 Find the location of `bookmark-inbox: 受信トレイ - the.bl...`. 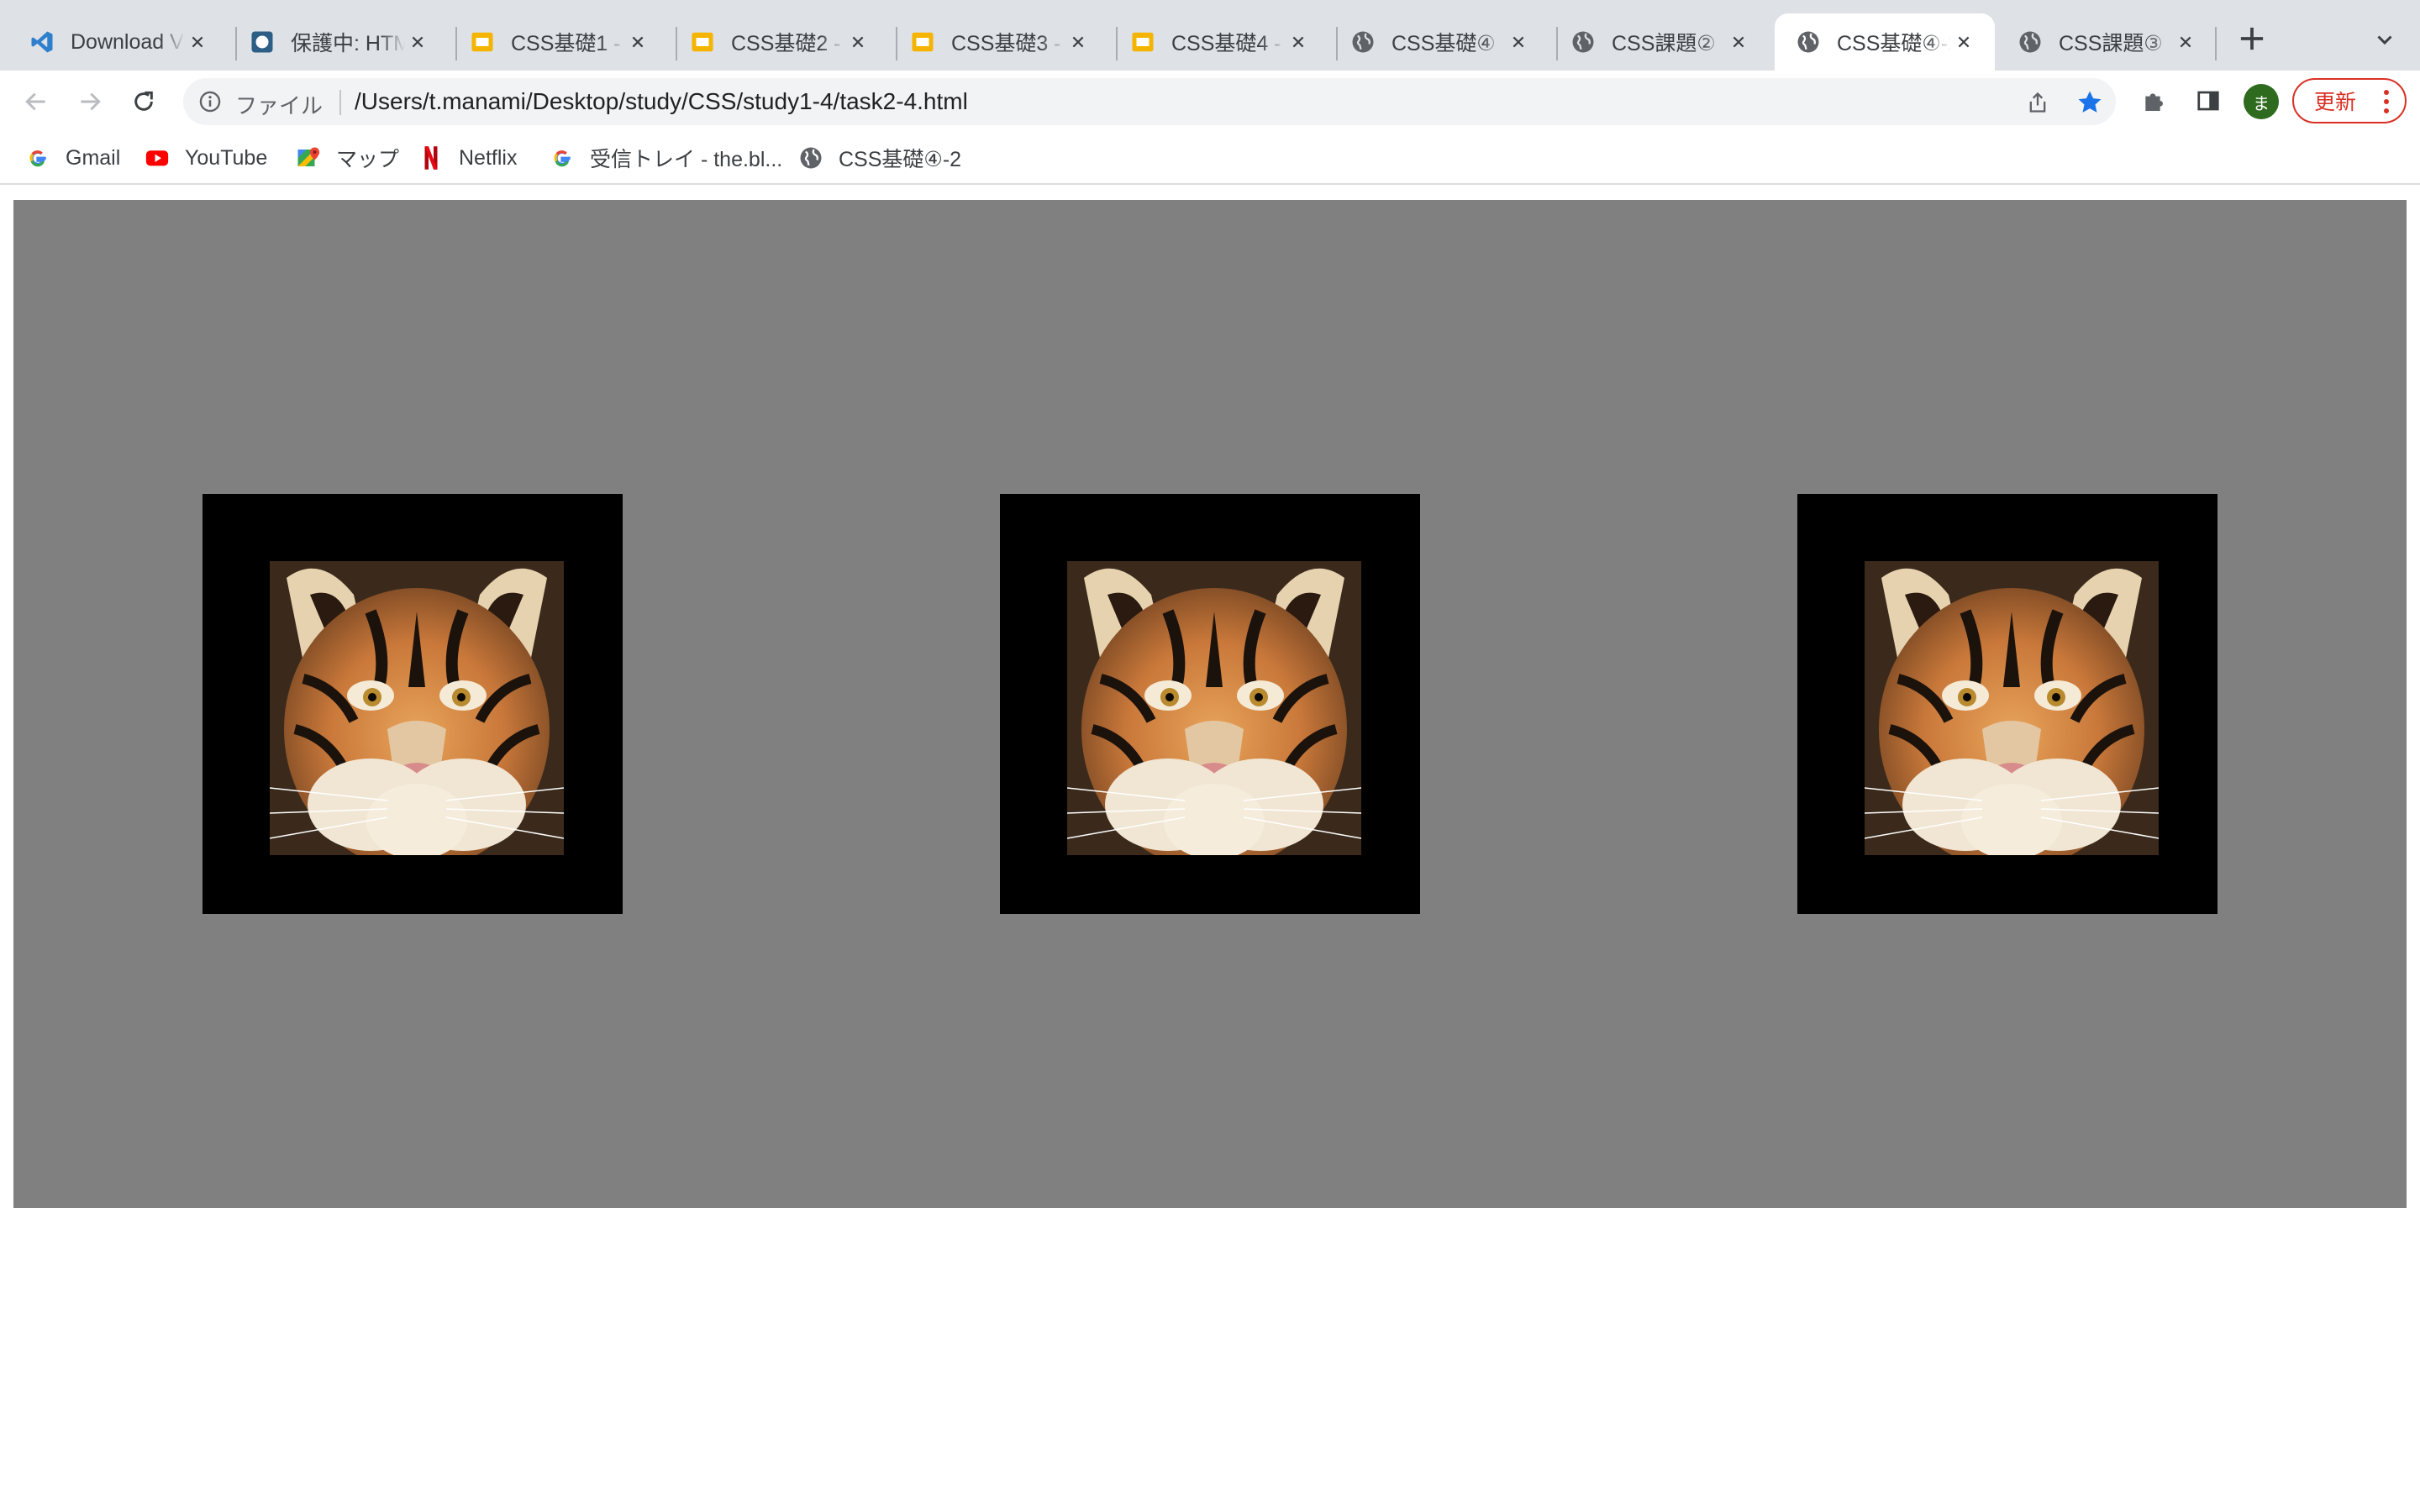

bookmark-inbox: 受信トレイ - the.bl... is located at coordinates (666, 158).